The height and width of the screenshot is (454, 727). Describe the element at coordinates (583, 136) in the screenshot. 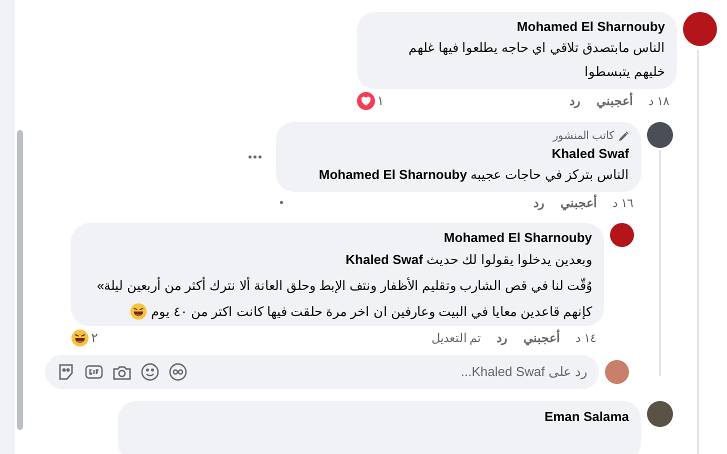

I see `author-role-label: كاتب المنشور` at that location.